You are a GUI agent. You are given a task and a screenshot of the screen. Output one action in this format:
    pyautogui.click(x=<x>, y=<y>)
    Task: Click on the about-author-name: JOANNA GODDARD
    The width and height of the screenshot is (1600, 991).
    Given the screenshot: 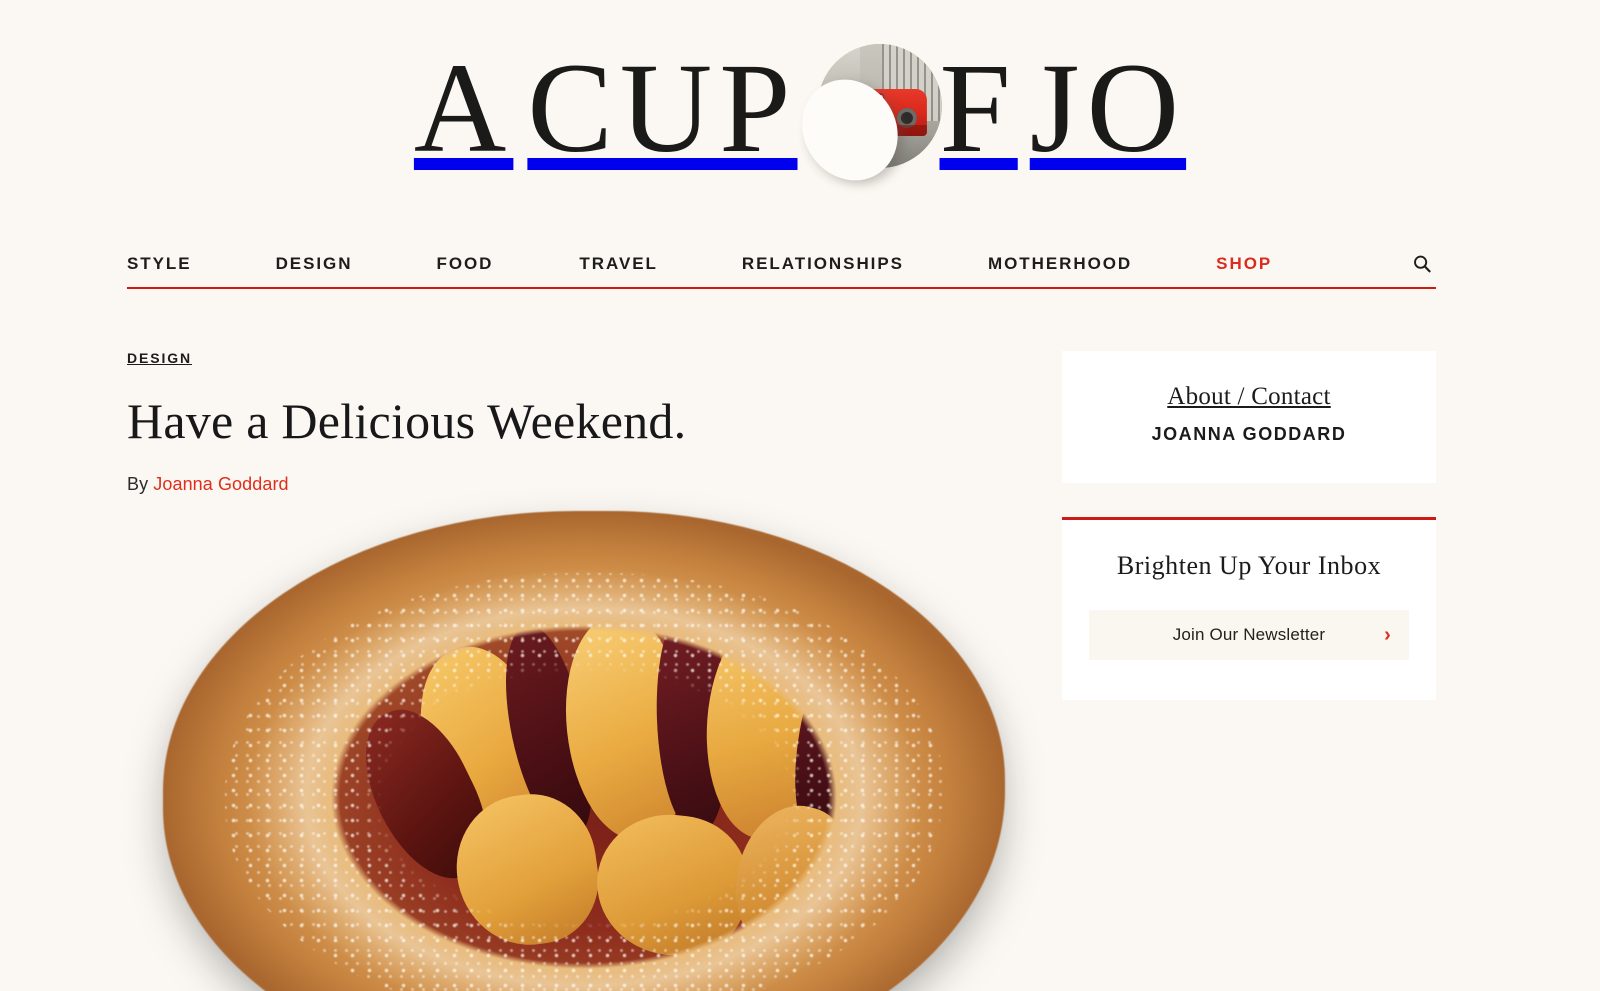 What is the action you would take?
    pyautogui.click(x=1249, y=433)
    